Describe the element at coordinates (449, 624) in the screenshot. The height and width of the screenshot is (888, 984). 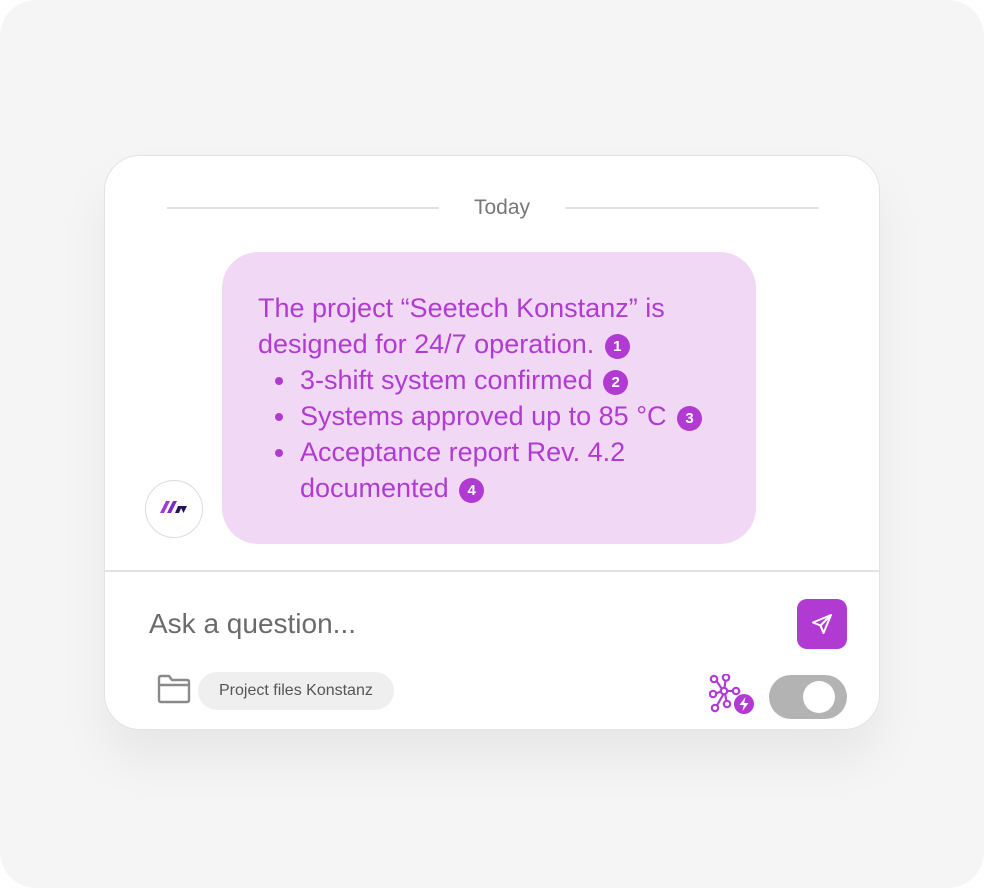
I see `question-input` at that location.